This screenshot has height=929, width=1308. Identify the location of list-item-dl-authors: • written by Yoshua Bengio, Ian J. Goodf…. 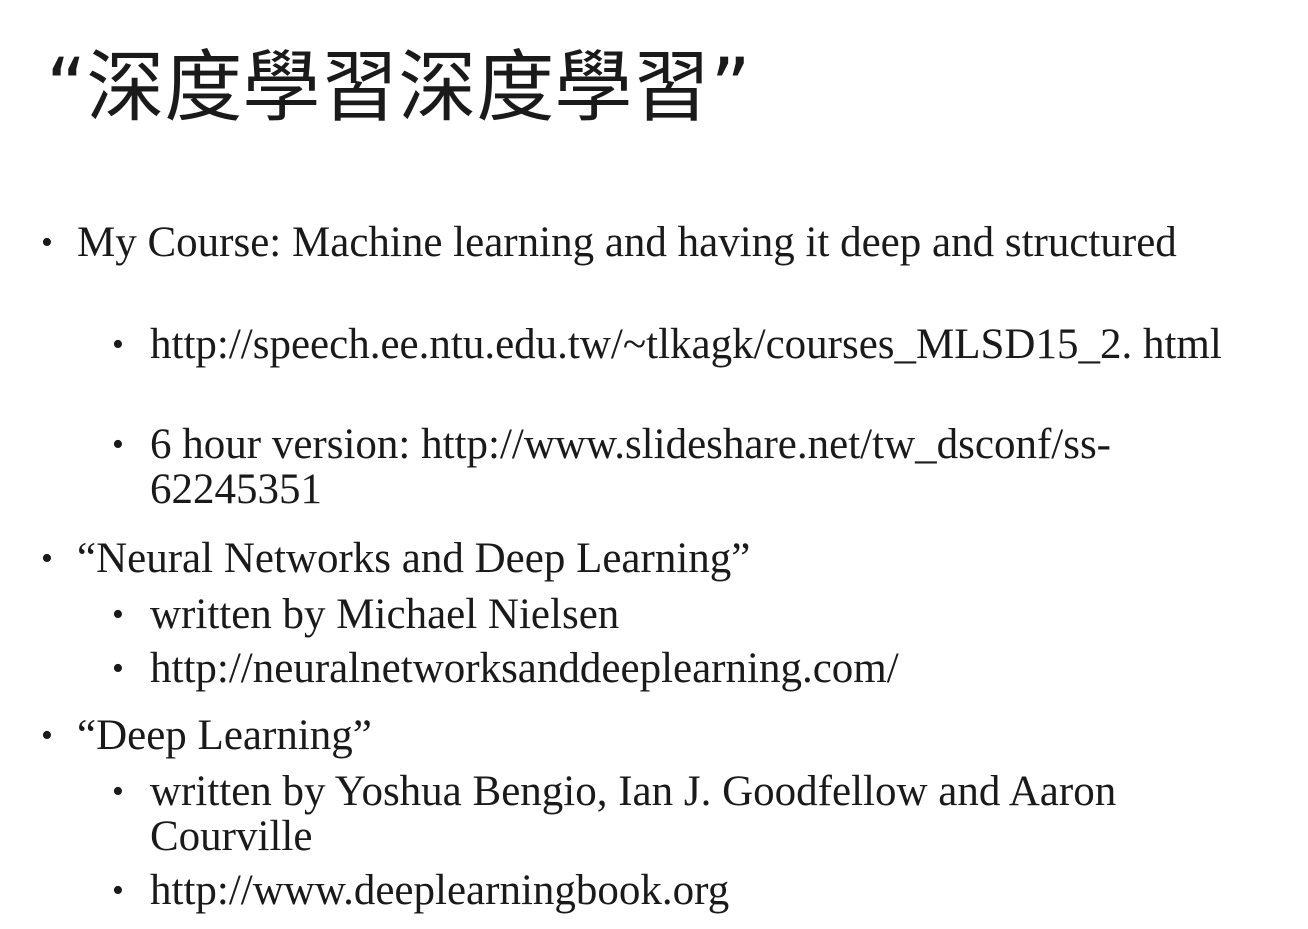
(686, 814).